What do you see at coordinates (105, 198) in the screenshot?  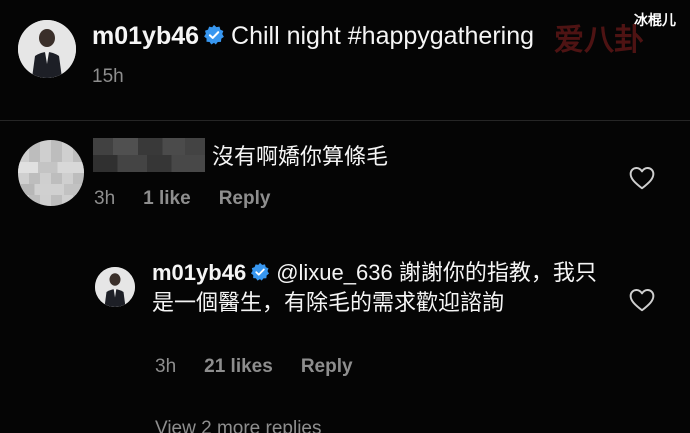 I see `comment-timestamp: 3h` at bounding box center [105, 198].